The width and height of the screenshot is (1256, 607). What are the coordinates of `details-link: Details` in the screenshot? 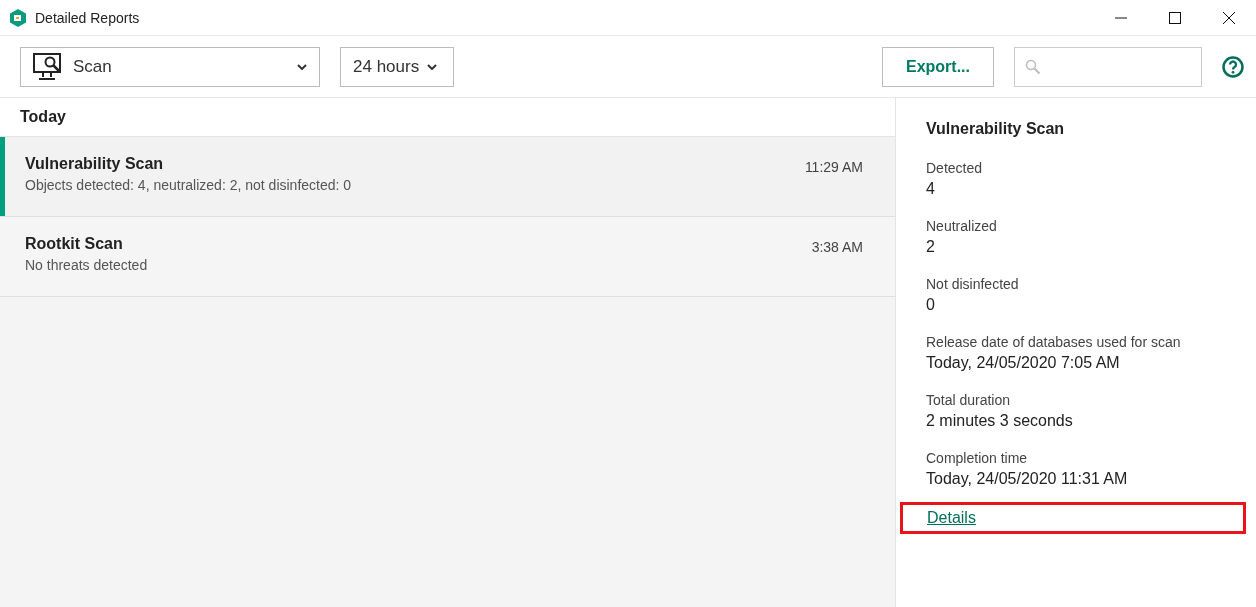 It's located at (951, 518).